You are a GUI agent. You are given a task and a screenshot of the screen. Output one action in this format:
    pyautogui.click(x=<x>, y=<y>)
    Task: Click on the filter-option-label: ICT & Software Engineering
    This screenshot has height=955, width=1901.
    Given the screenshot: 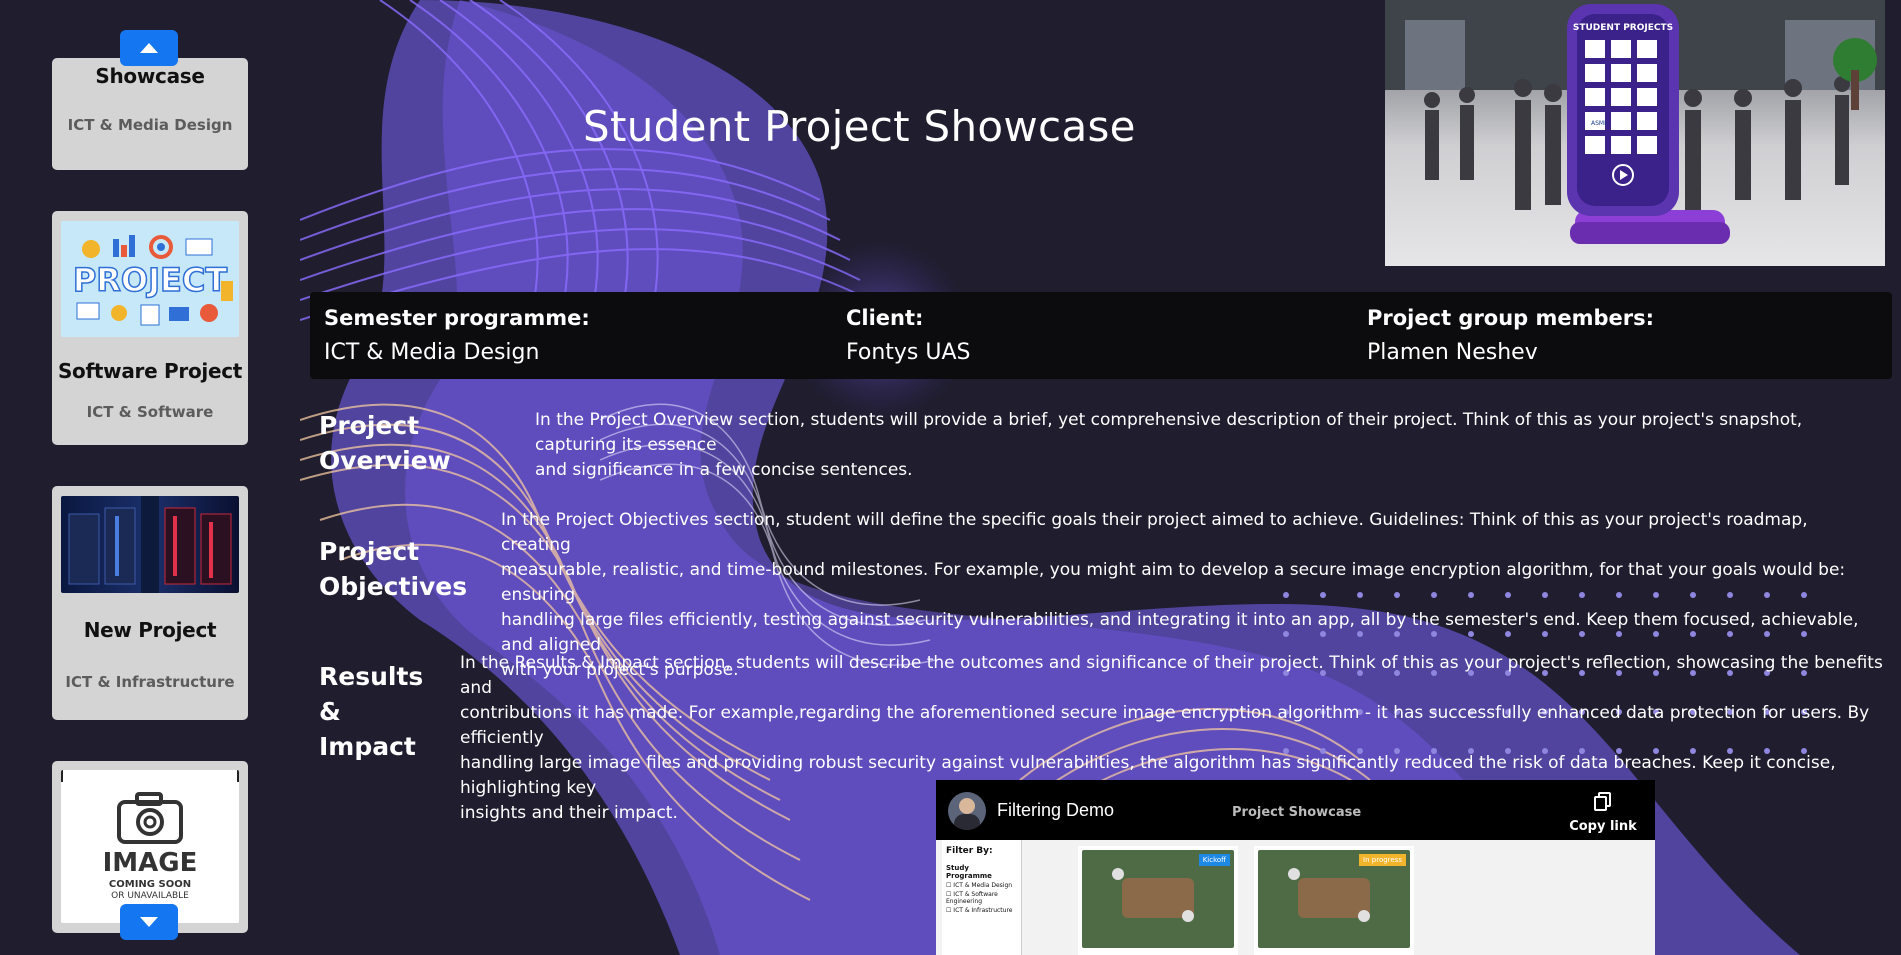 What is the action you would take?
    pyautogui.click(x=972, y=898)
    